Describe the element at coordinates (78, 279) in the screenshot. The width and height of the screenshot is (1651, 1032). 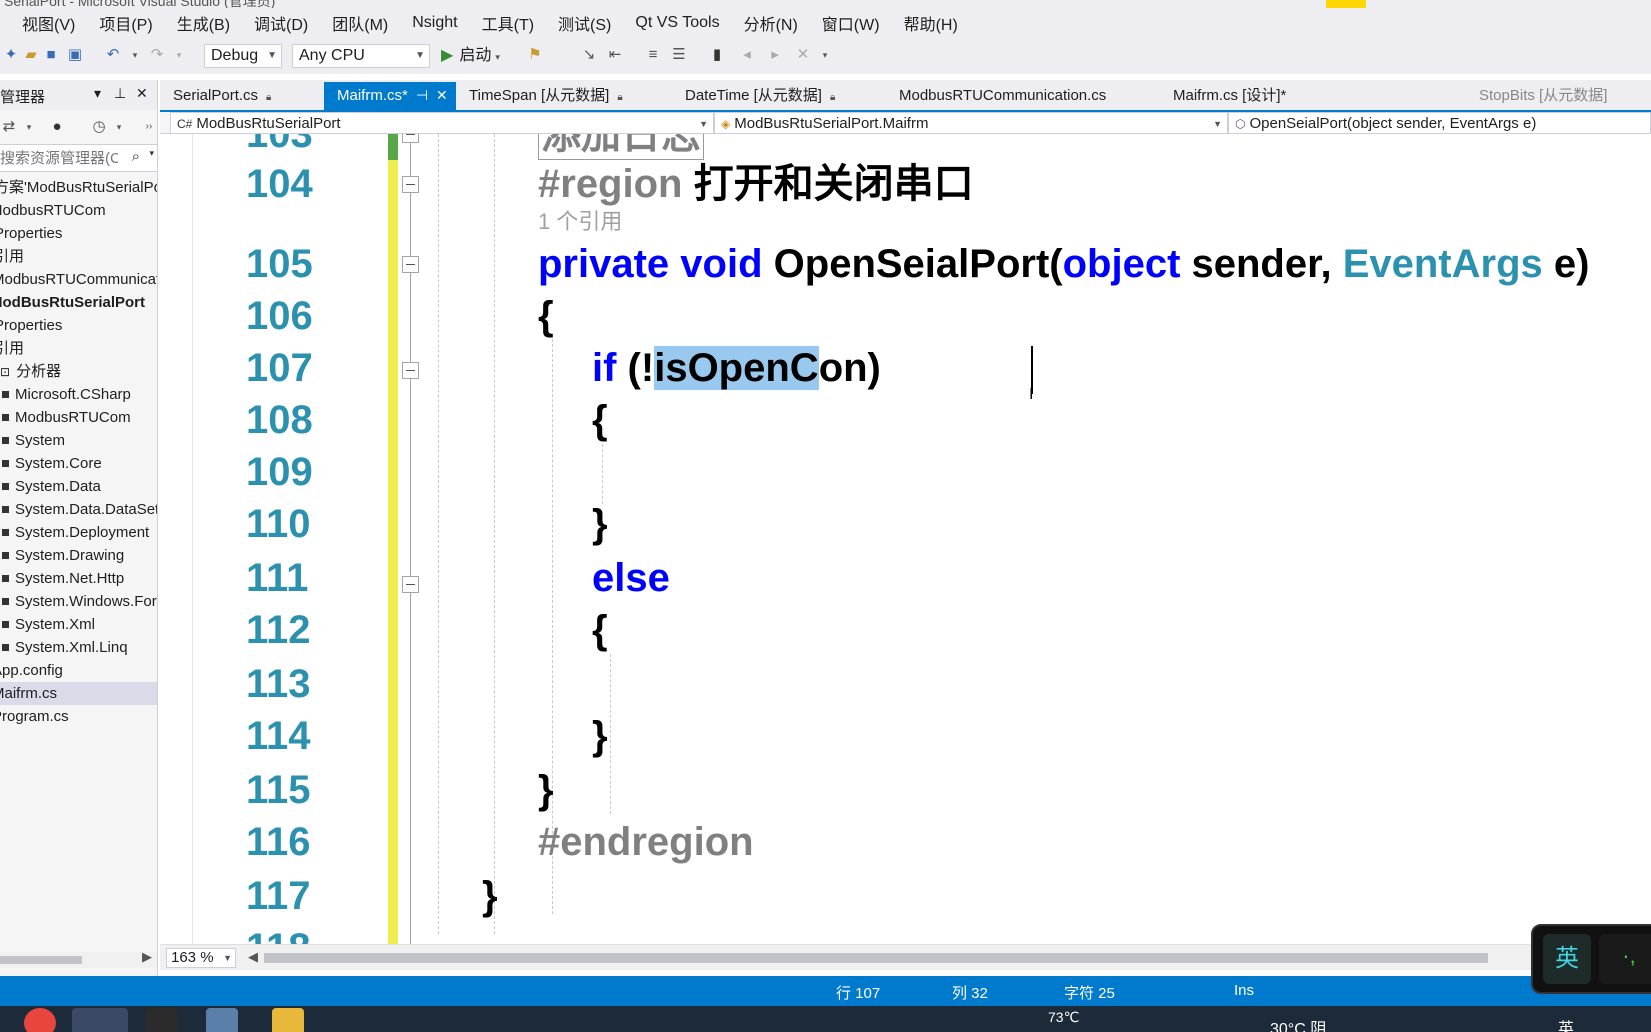
I see `tree-item-project: ModbusRTUCommunication` at that location.